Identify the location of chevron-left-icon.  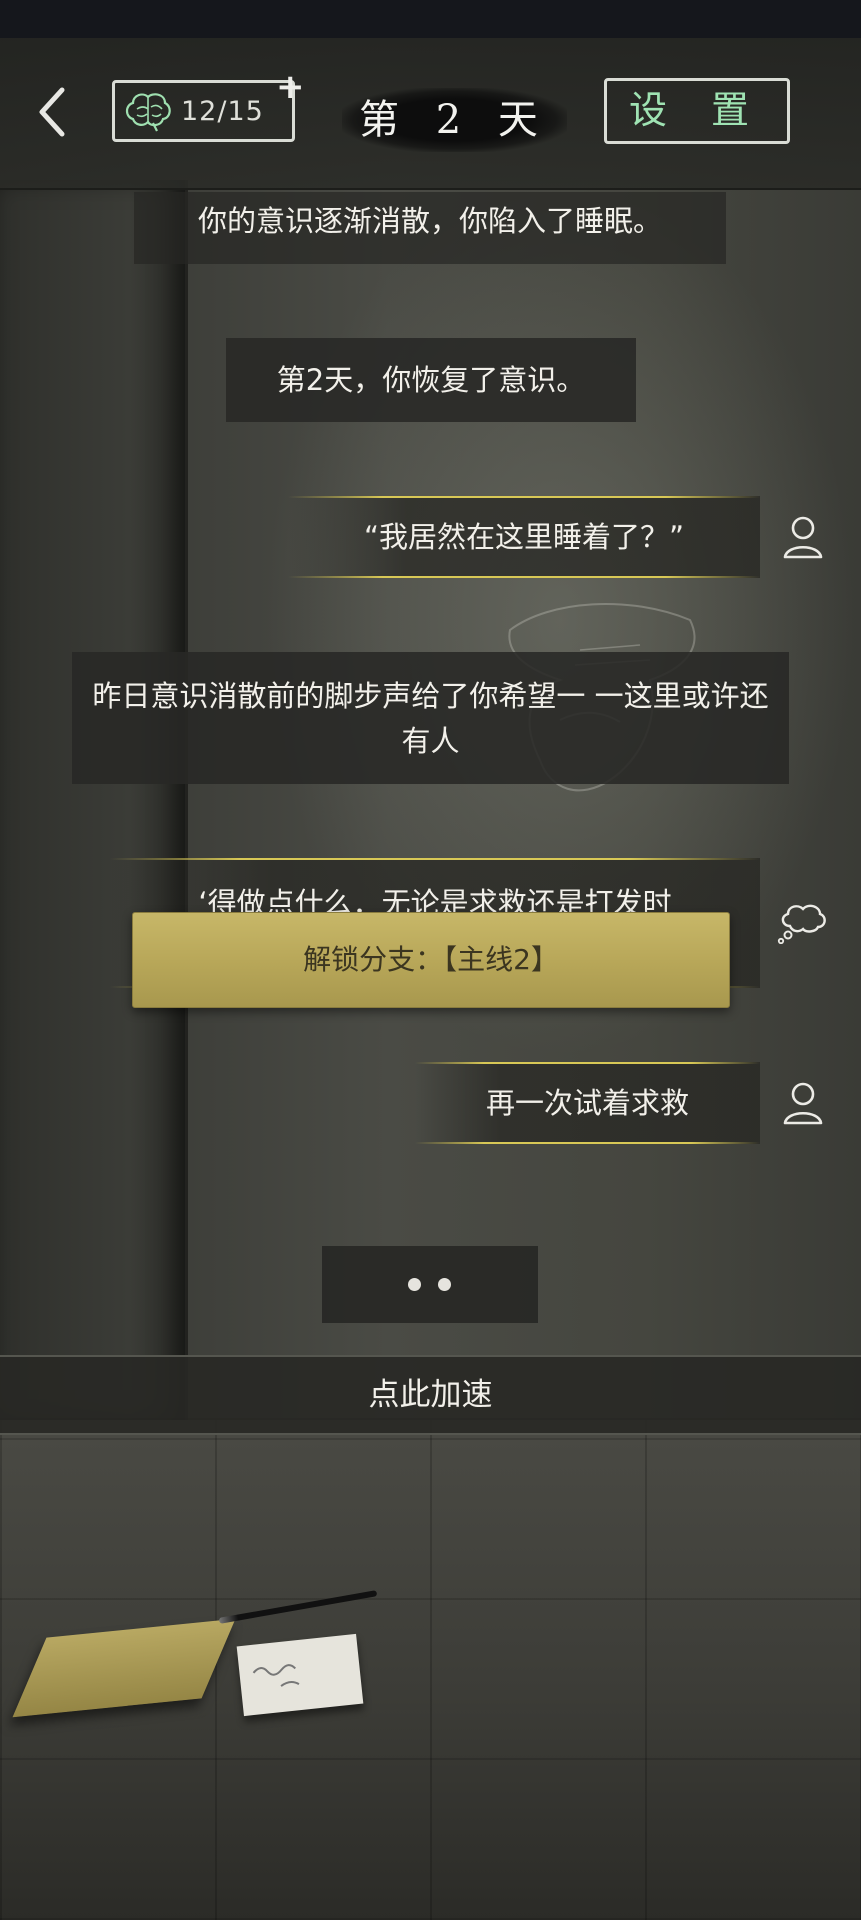
(52, 112).